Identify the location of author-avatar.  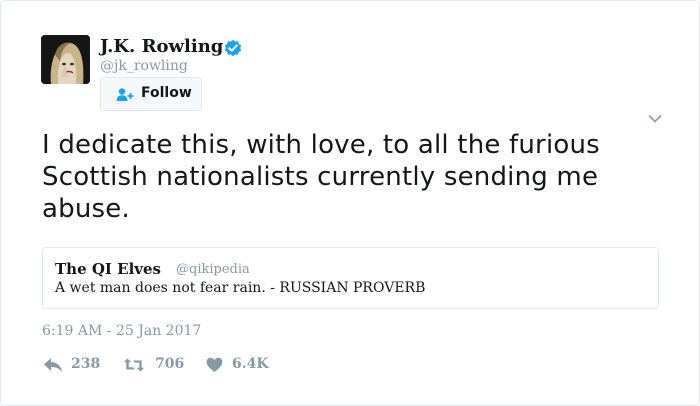
(65, 59).